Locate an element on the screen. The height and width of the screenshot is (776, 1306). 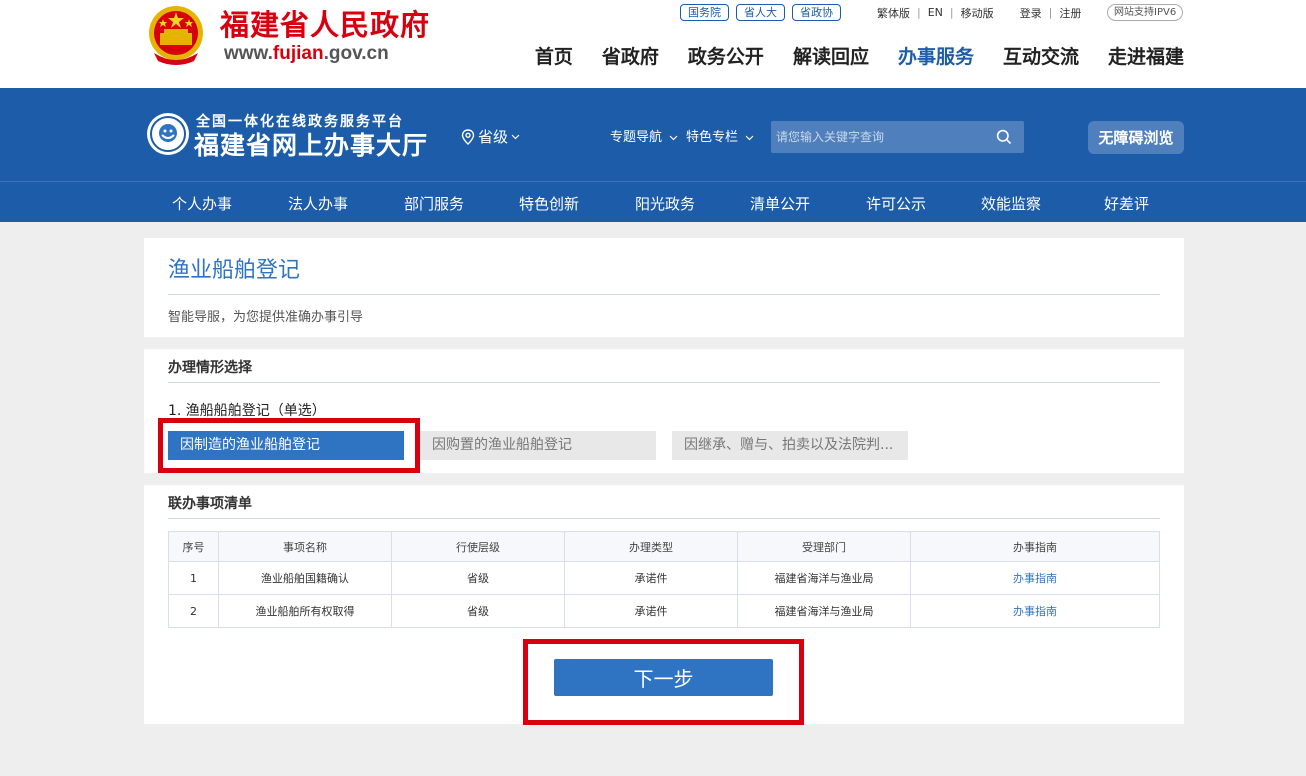
featured-column-menu: 特色专栏 is located at coordinates (720, 135).